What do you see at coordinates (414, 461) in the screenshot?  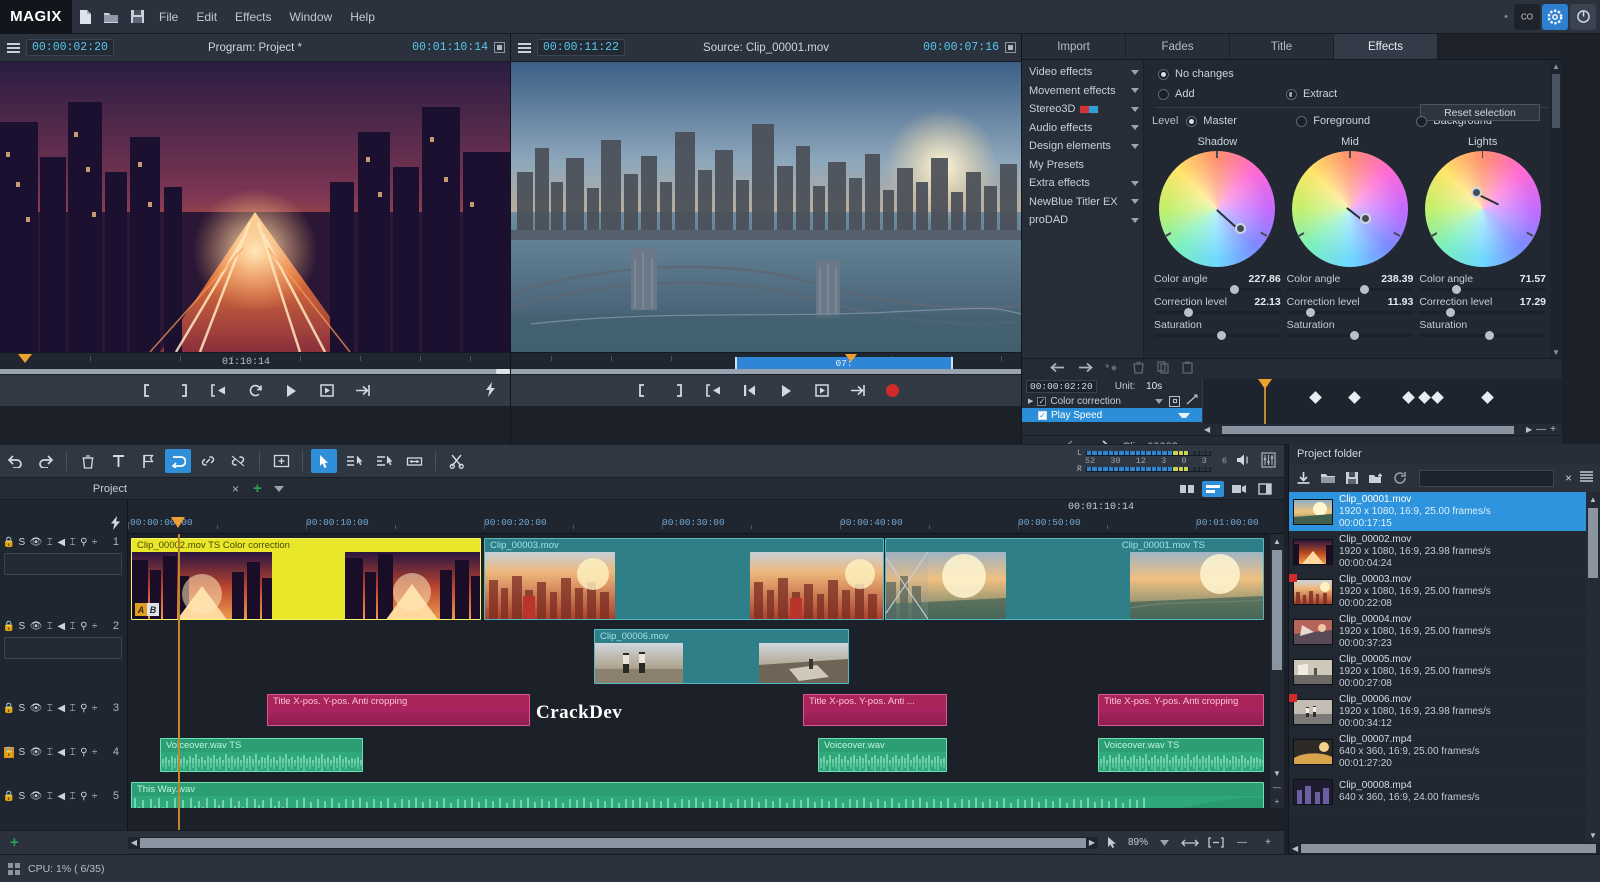 I see `mouse-mode-curve-icon` at bounding box center [414, 461].